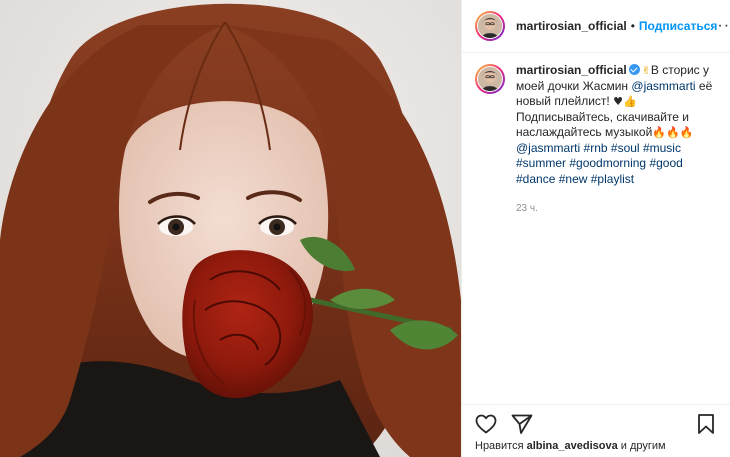  Describe the element at coordinates (663, 86) in the screenshot. I see `mention-link: @jasmmarti` at that location.